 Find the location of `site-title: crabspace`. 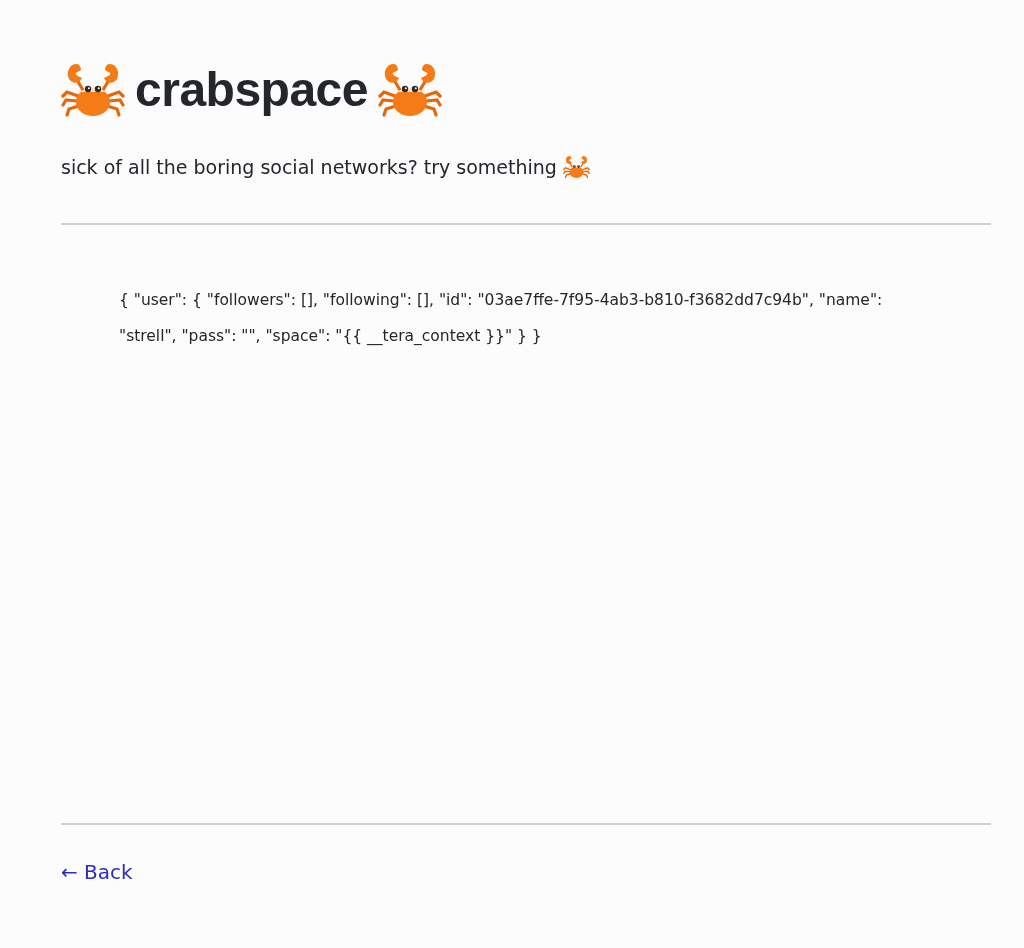

site-title: crabspace is located at coordinates (251, 90).